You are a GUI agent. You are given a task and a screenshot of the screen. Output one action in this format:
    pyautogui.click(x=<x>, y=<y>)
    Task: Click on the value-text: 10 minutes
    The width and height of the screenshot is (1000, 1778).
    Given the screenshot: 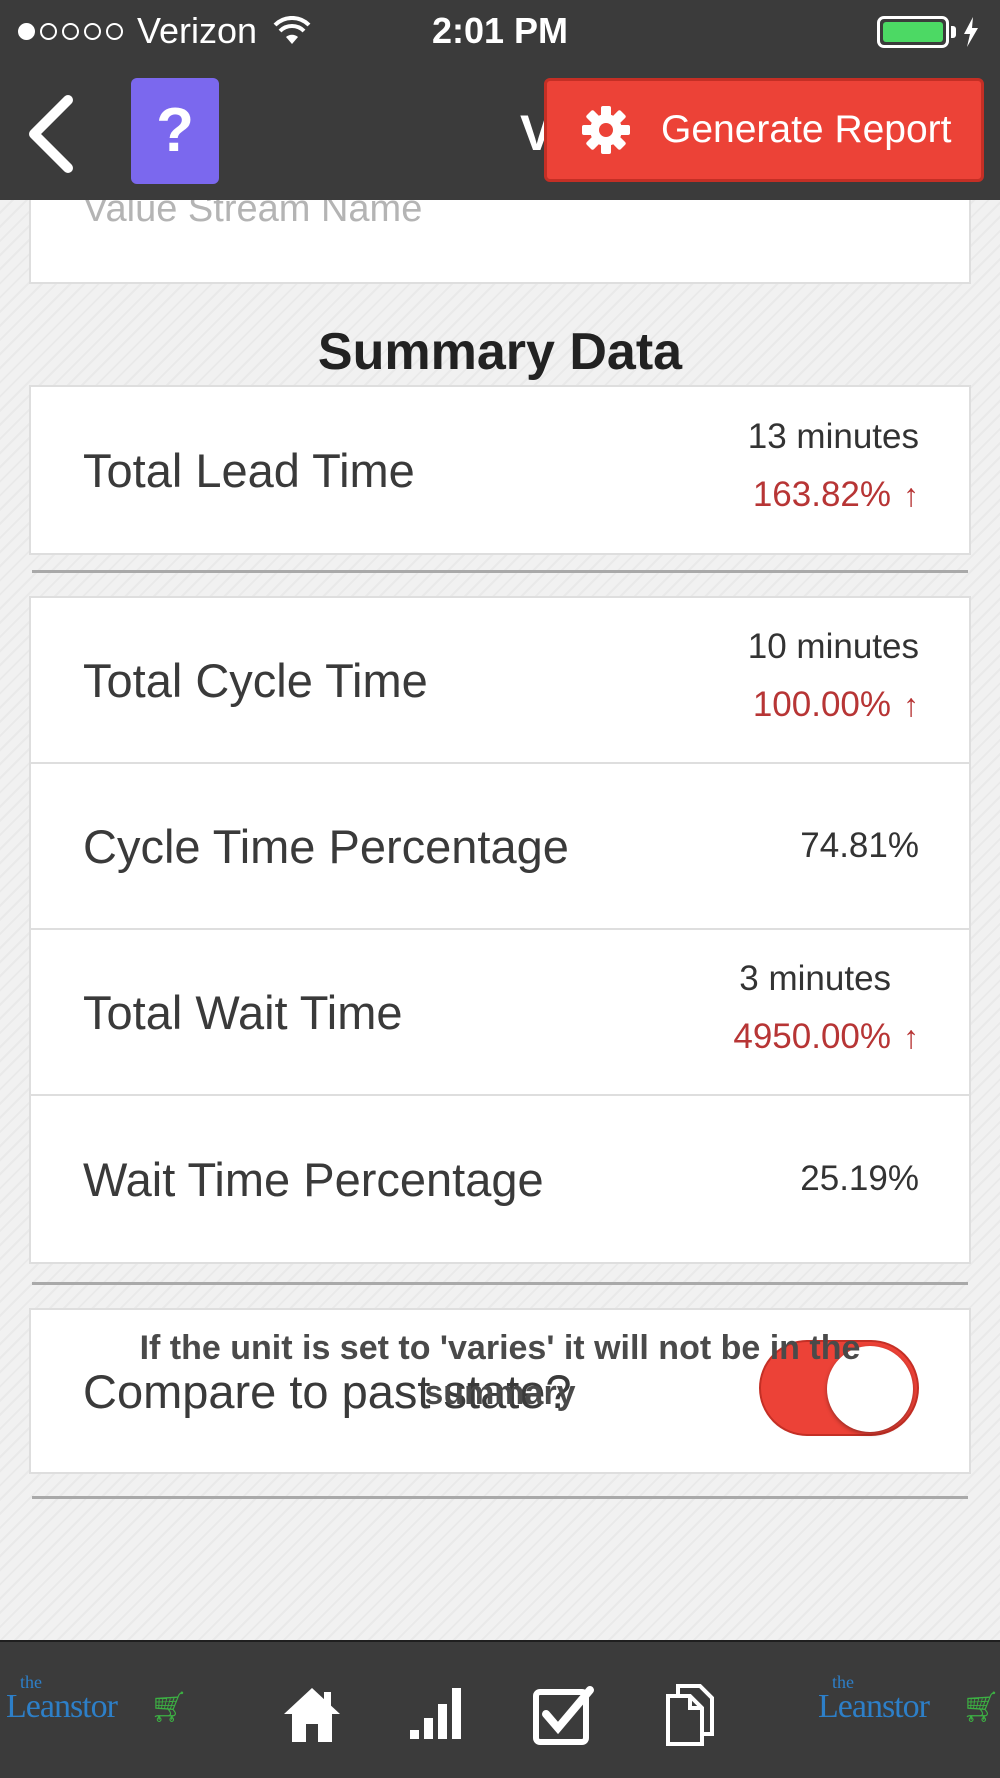 What is the action you would take?
    pyautogui.click(x=833, y=646)
    